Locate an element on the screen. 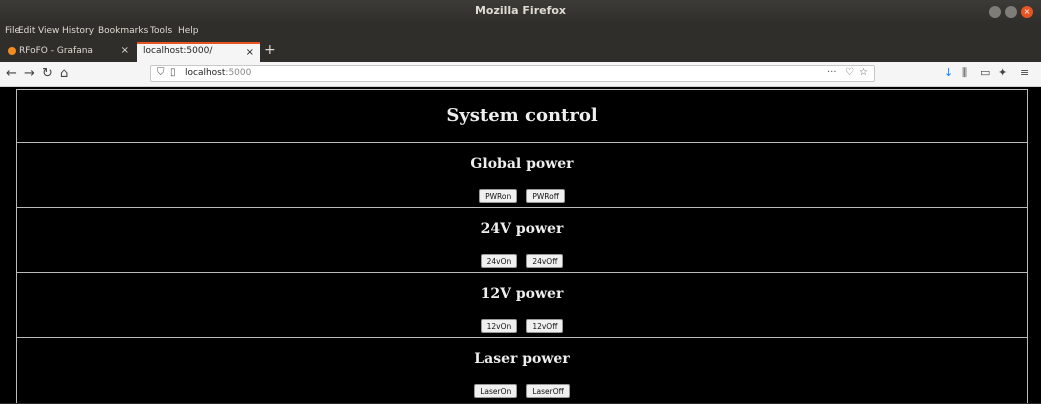  menu-view: View is located at coordinates (48, 31).